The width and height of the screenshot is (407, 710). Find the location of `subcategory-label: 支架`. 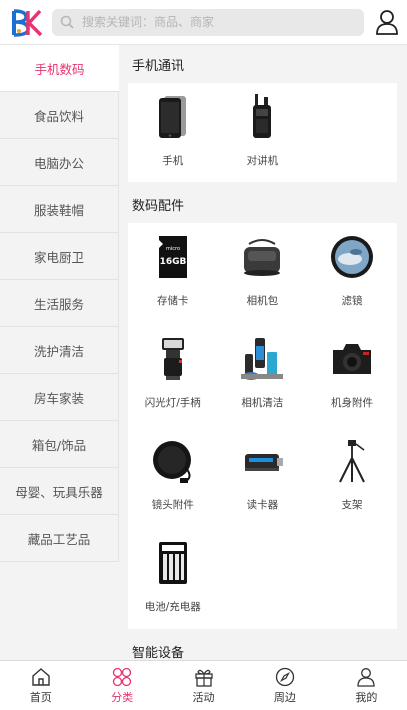

subcategory-label: 支架 is located at coordinates (352, 505).